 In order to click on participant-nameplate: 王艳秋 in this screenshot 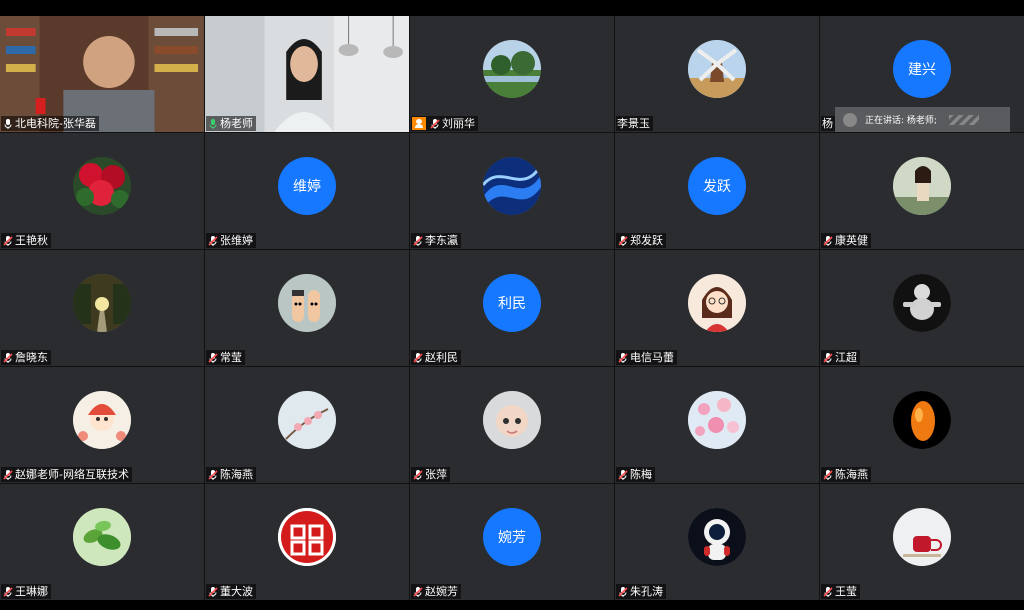, I will do `click(26, 240)`.